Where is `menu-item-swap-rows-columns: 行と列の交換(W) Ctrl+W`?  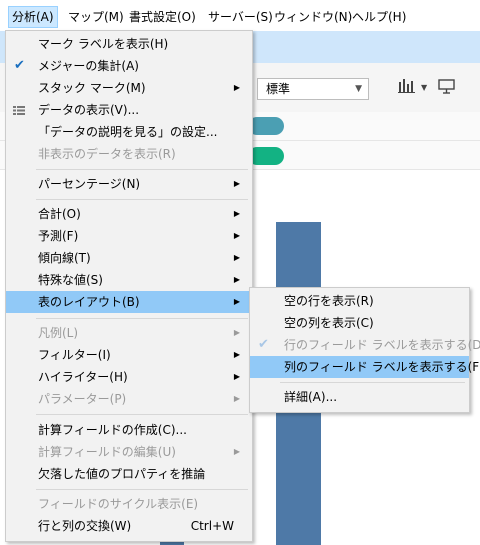
menu-item-swap-rows-columns: 行と列の交換(W) Ctrl+W is located at coordinates (129, 526).